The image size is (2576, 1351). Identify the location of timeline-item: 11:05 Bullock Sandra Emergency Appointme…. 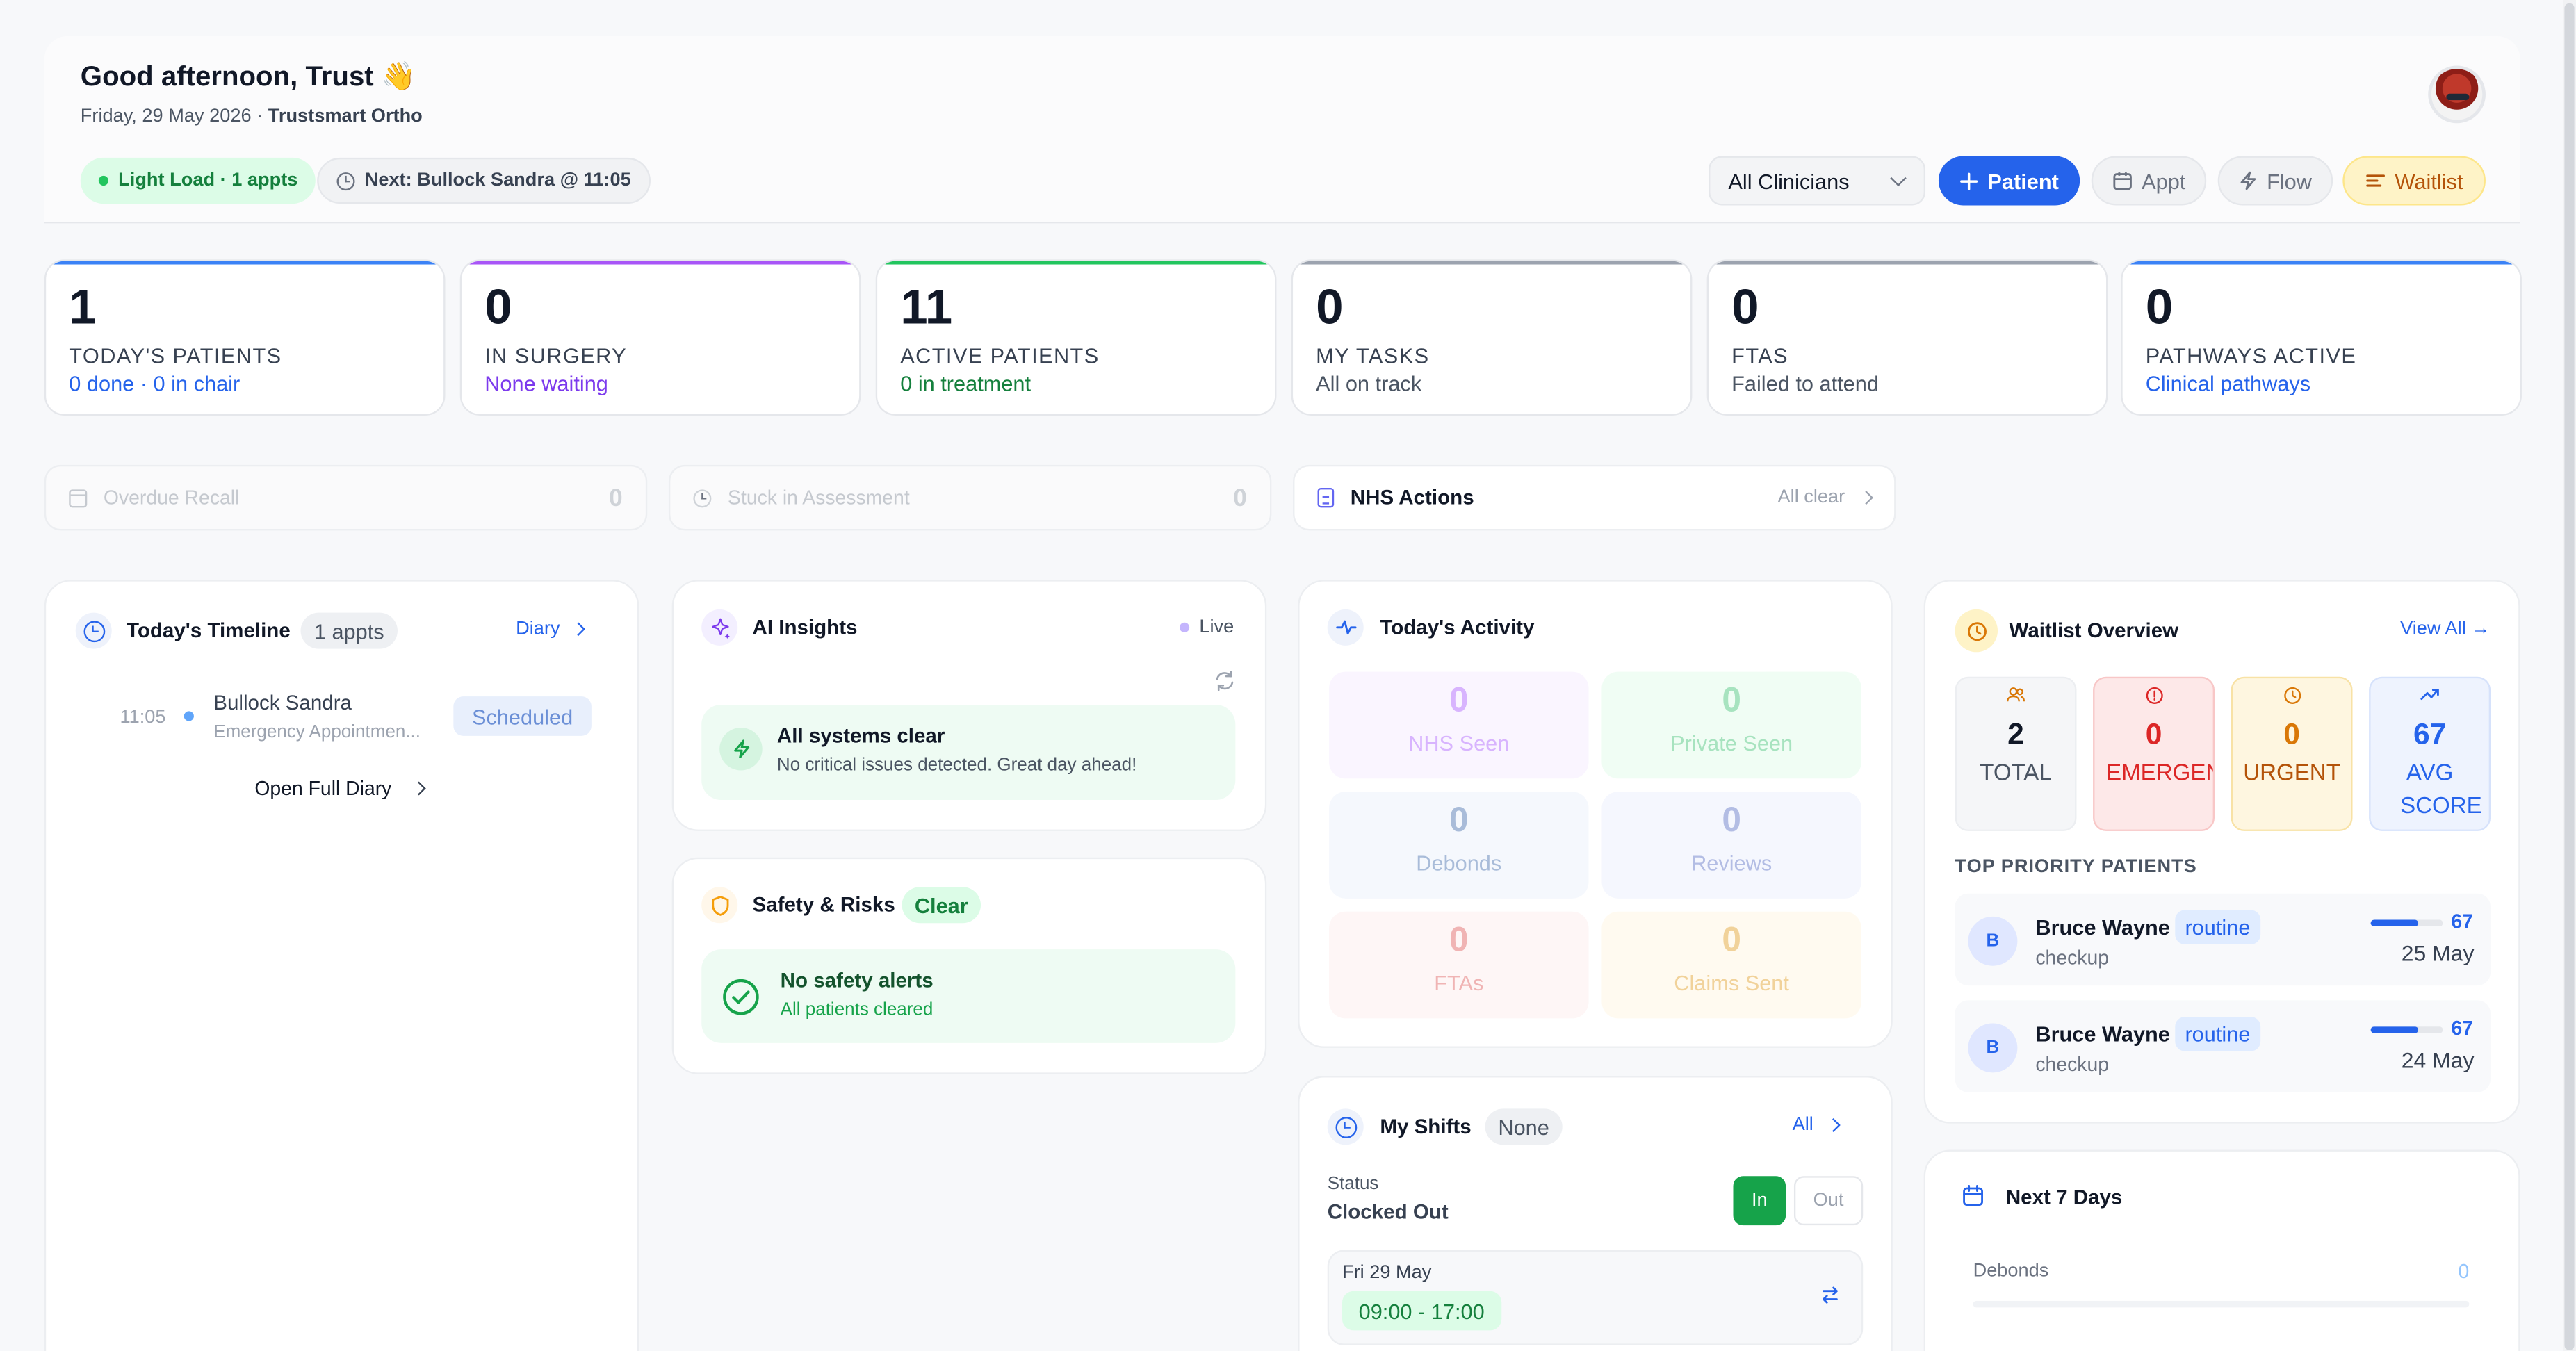
(353, 720).